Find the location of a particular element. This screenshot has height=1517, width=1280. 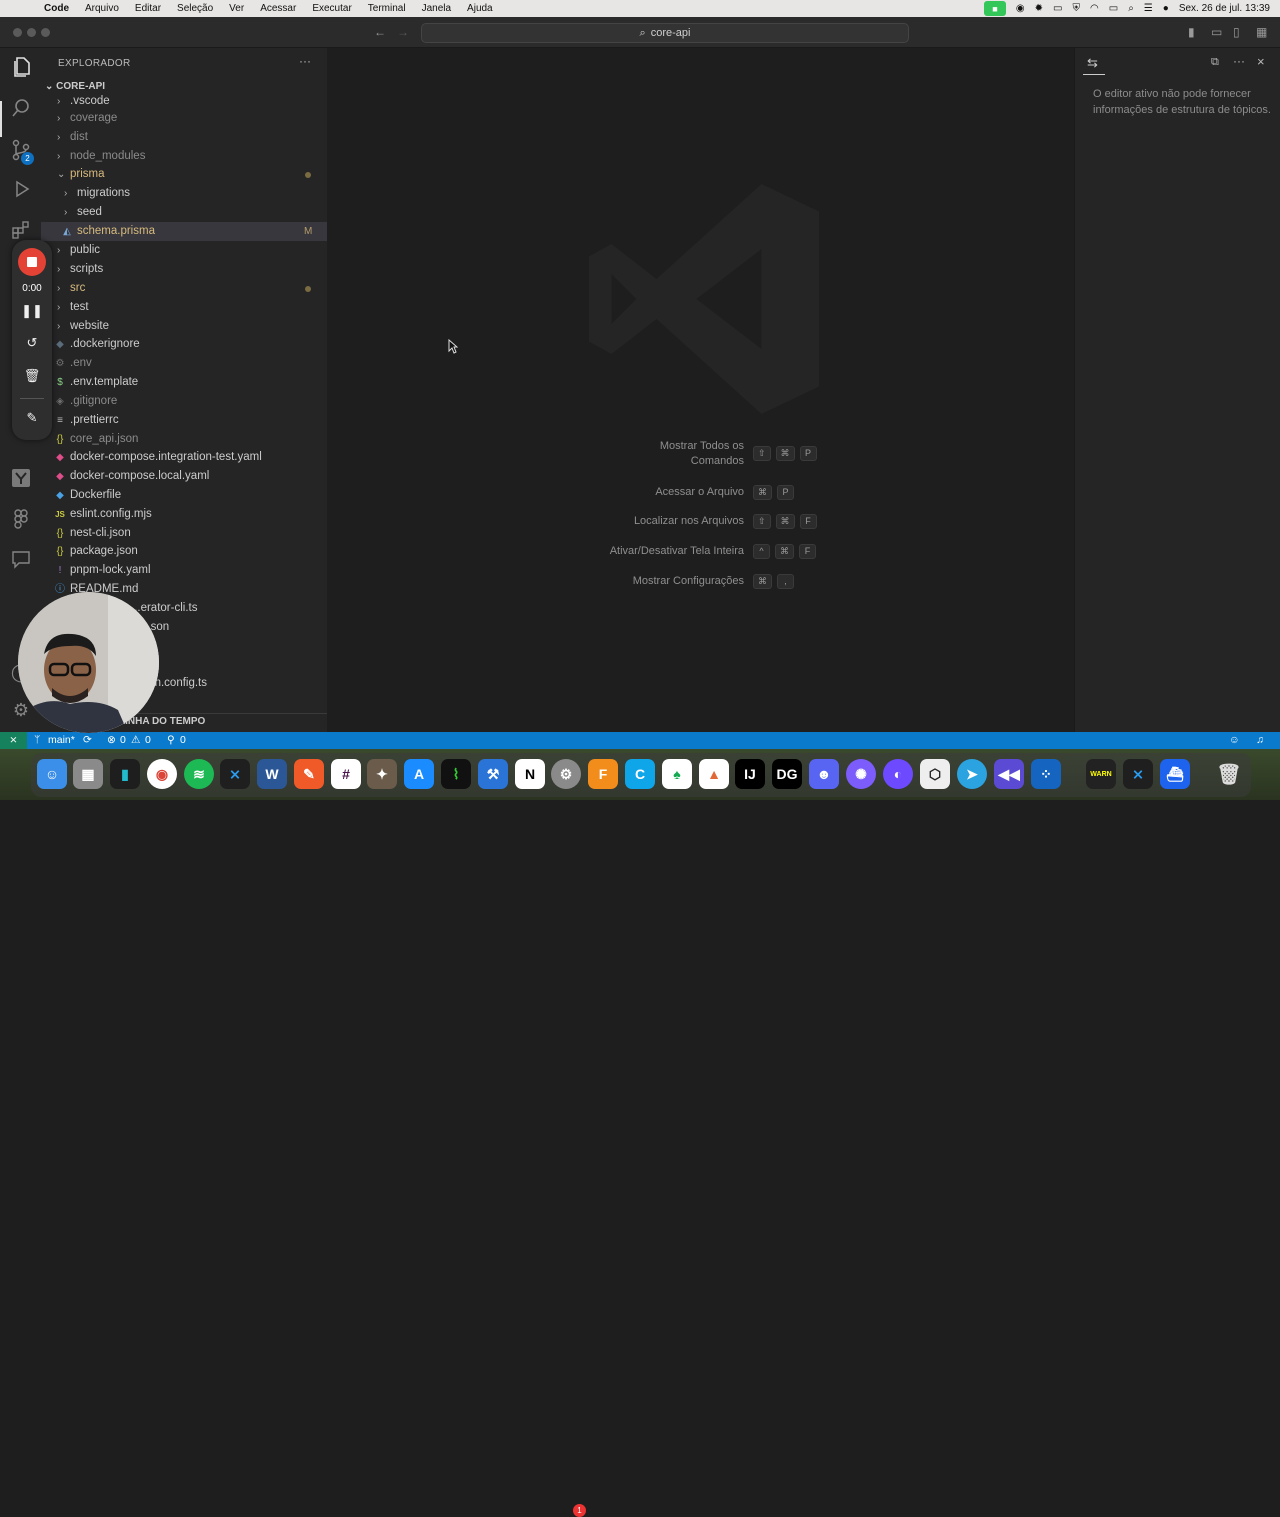

fusion-360-icon: F is located at coordinates (603, 774).